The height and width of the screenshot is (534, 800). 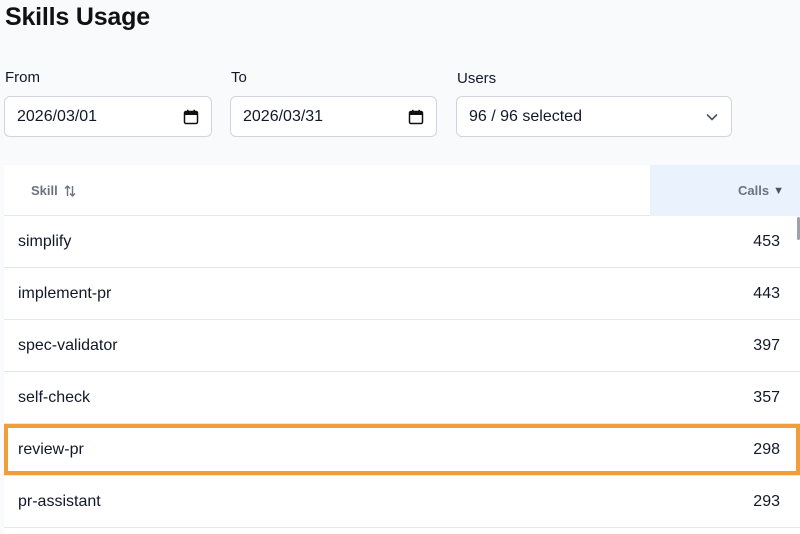 I want to click on table-header: Skill Calls ▼, so click(x=402, y=190).